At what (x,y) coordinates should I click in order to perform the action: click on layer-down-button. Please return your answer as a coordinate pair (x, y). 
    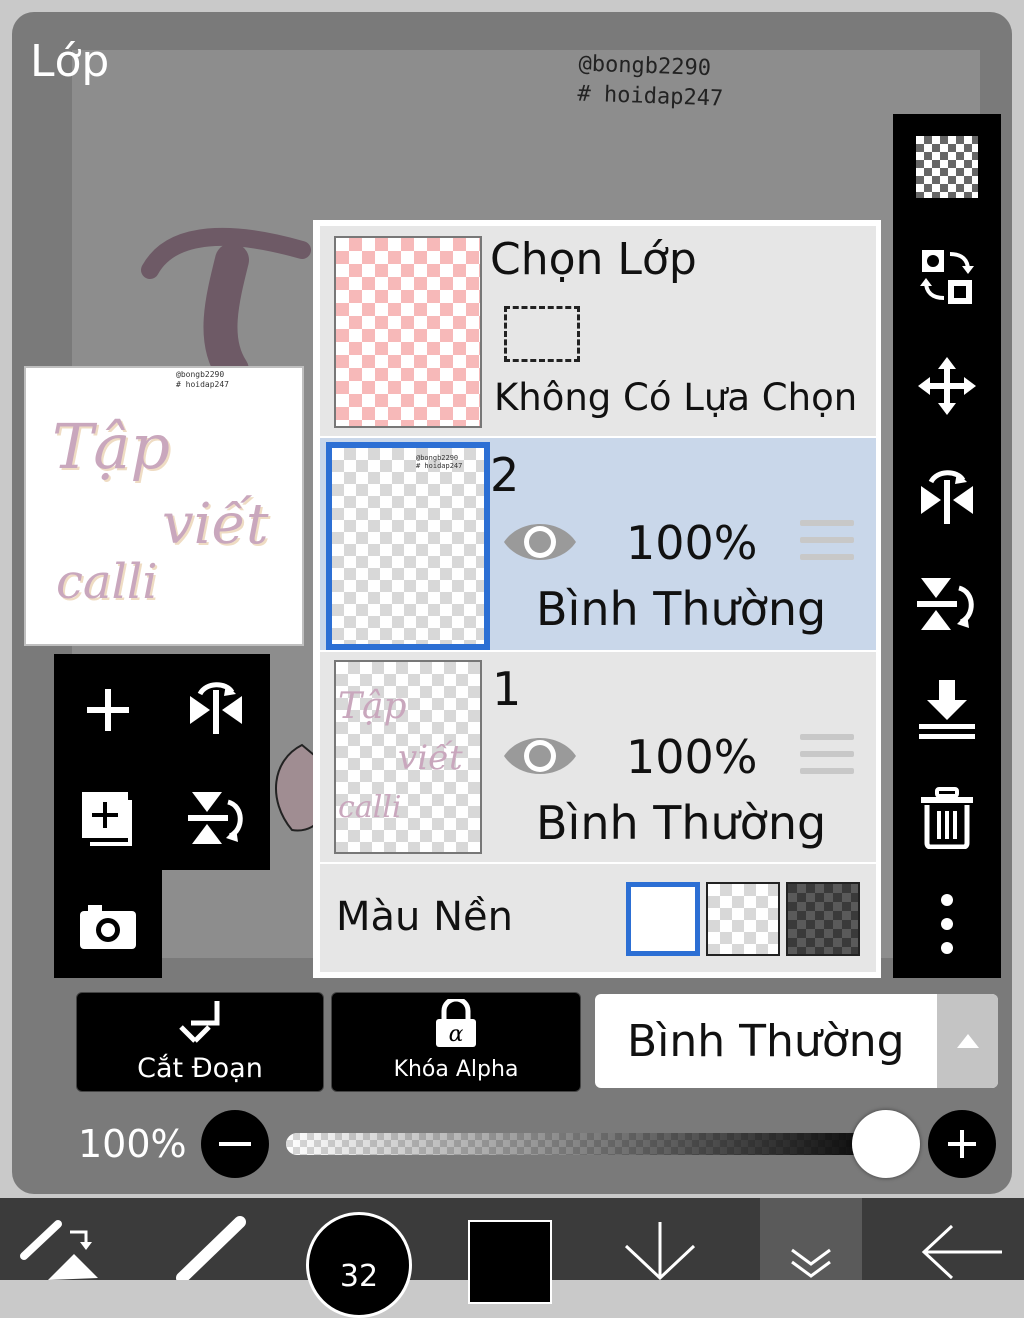
    Looking at the image, I should click on (660, 1253).